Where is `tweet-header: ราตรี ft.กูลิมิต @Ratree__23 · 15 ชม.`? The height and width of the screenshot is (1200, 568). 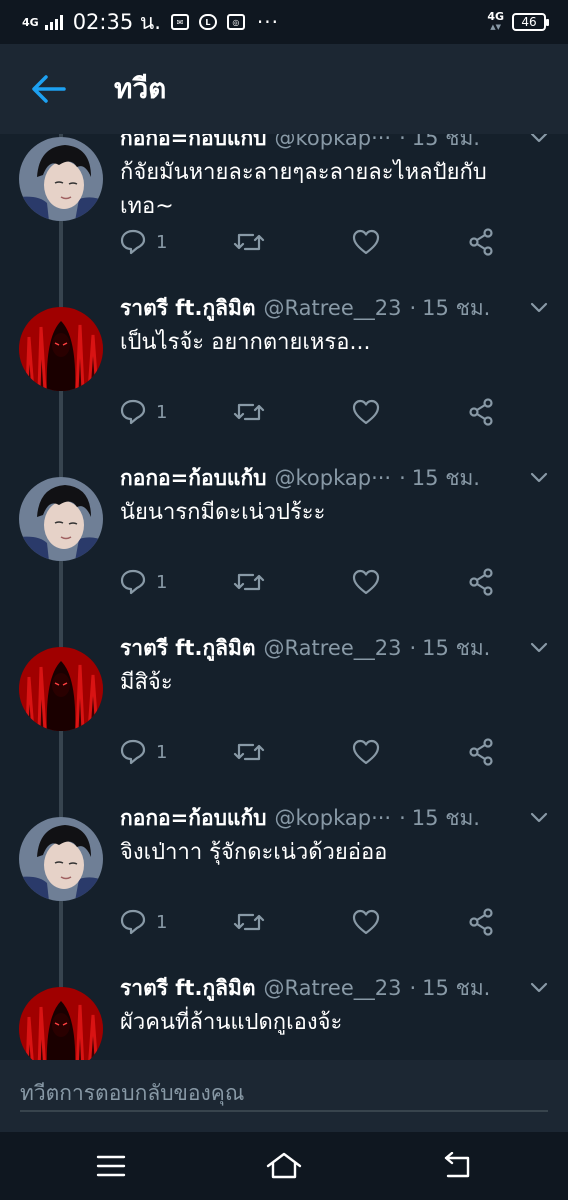
tweet-header: ราตรี ft.กูลิมิต @Ratree__23 · 15 ชม. is located at coordinates (334, 308).